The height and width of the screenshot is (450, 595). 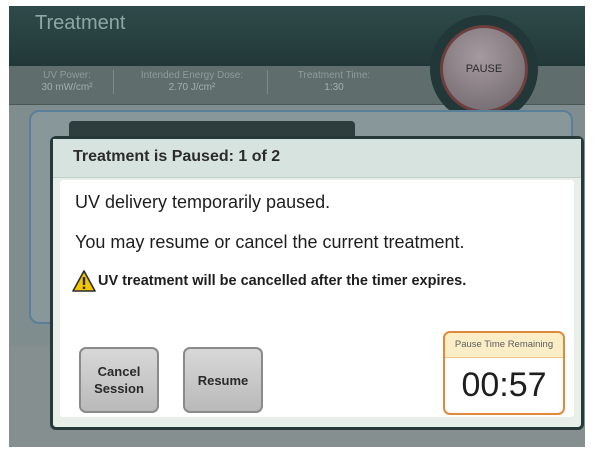 I want to click on pause-timer: Pause Time Remaining 00:57, so click(x=504, y=373).